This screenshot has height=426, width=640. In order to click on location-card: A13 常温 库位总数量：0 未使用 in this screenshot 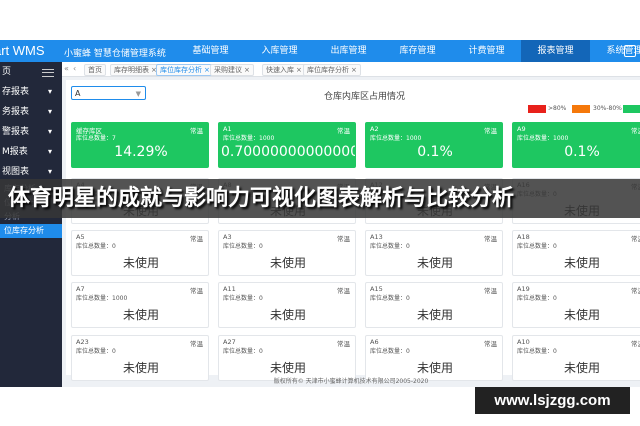, I will do `click(434, 253)`.